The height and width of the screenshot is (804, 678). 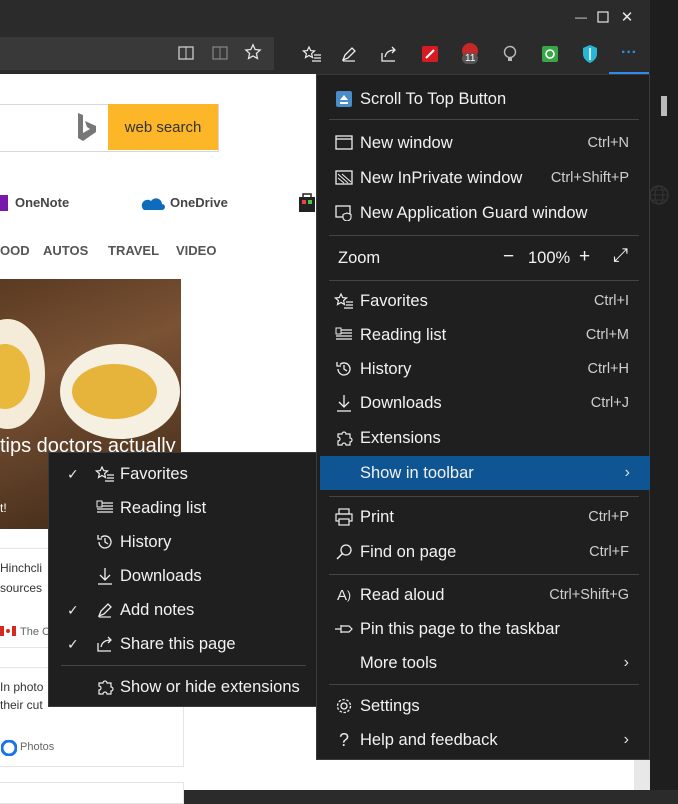 I want to click on zoom-out-button: −, so click(x=508, y=257).